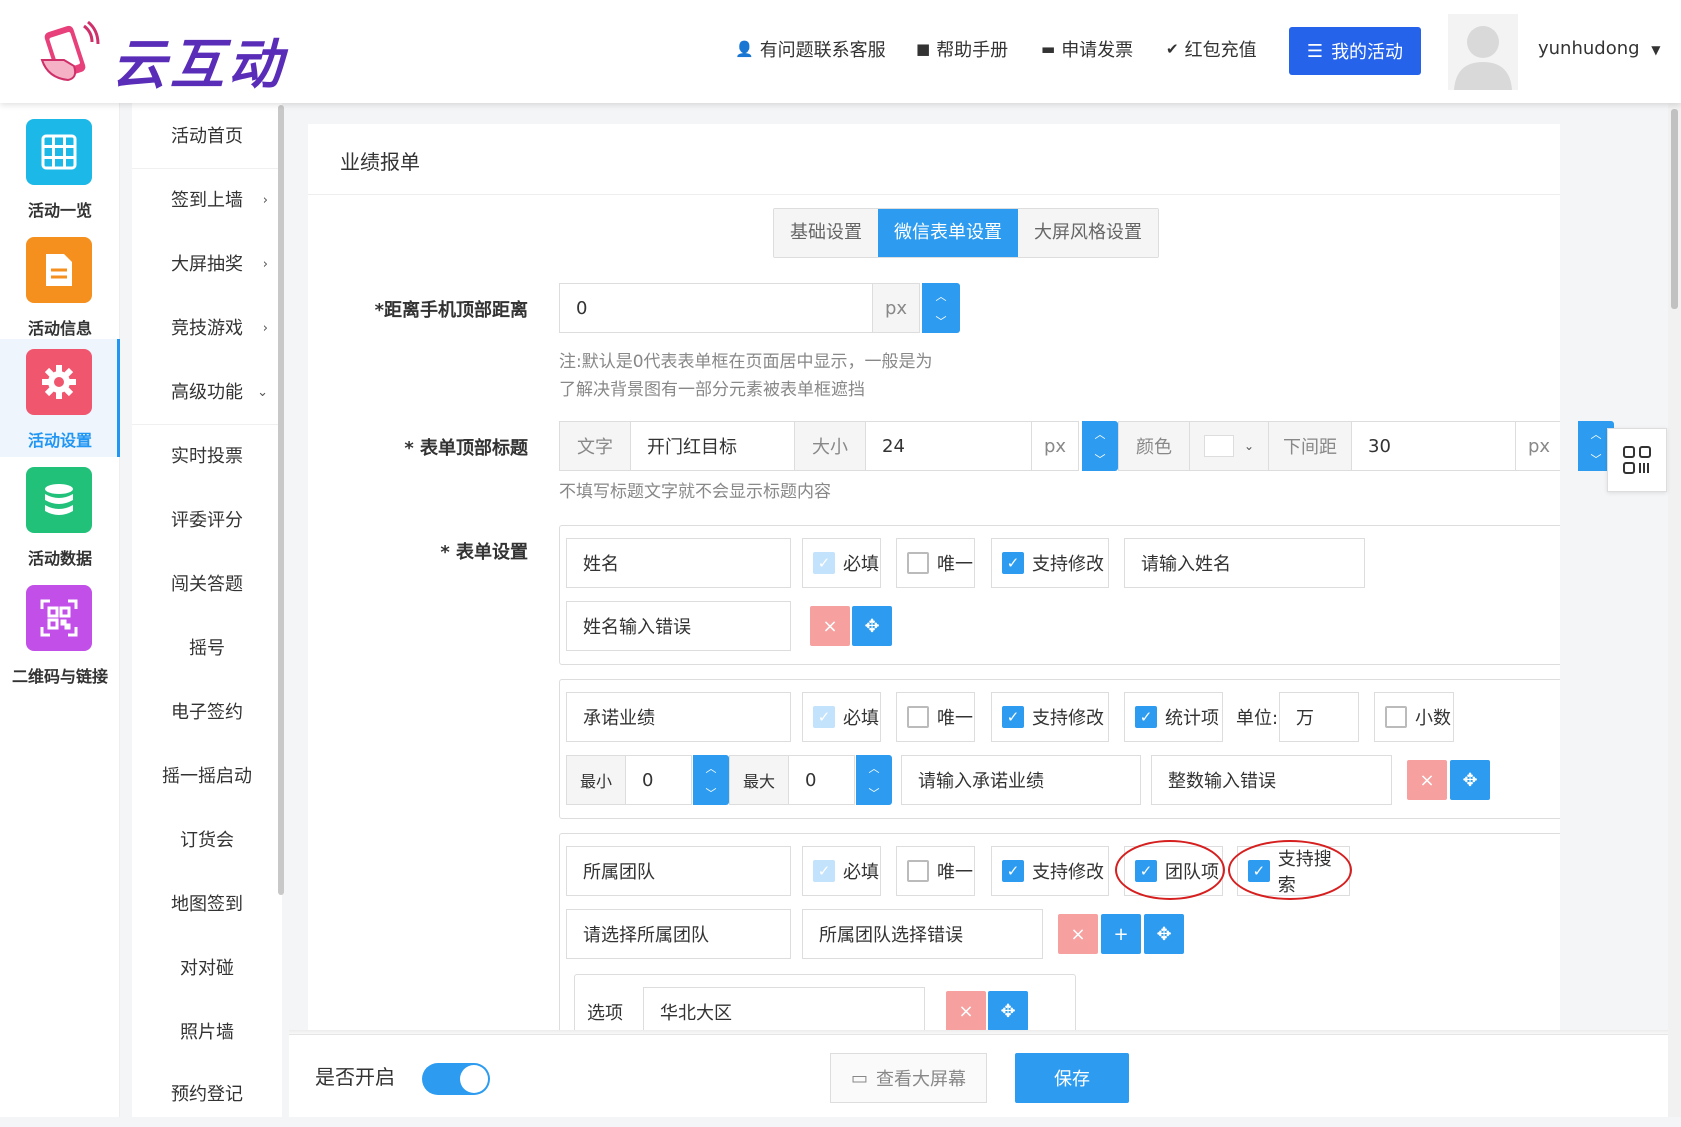 The width and height of the screenshot is (1681, 1127). Describe the element at coordinates (1483, 52) in the screenshot. I see `avatar` at that location.